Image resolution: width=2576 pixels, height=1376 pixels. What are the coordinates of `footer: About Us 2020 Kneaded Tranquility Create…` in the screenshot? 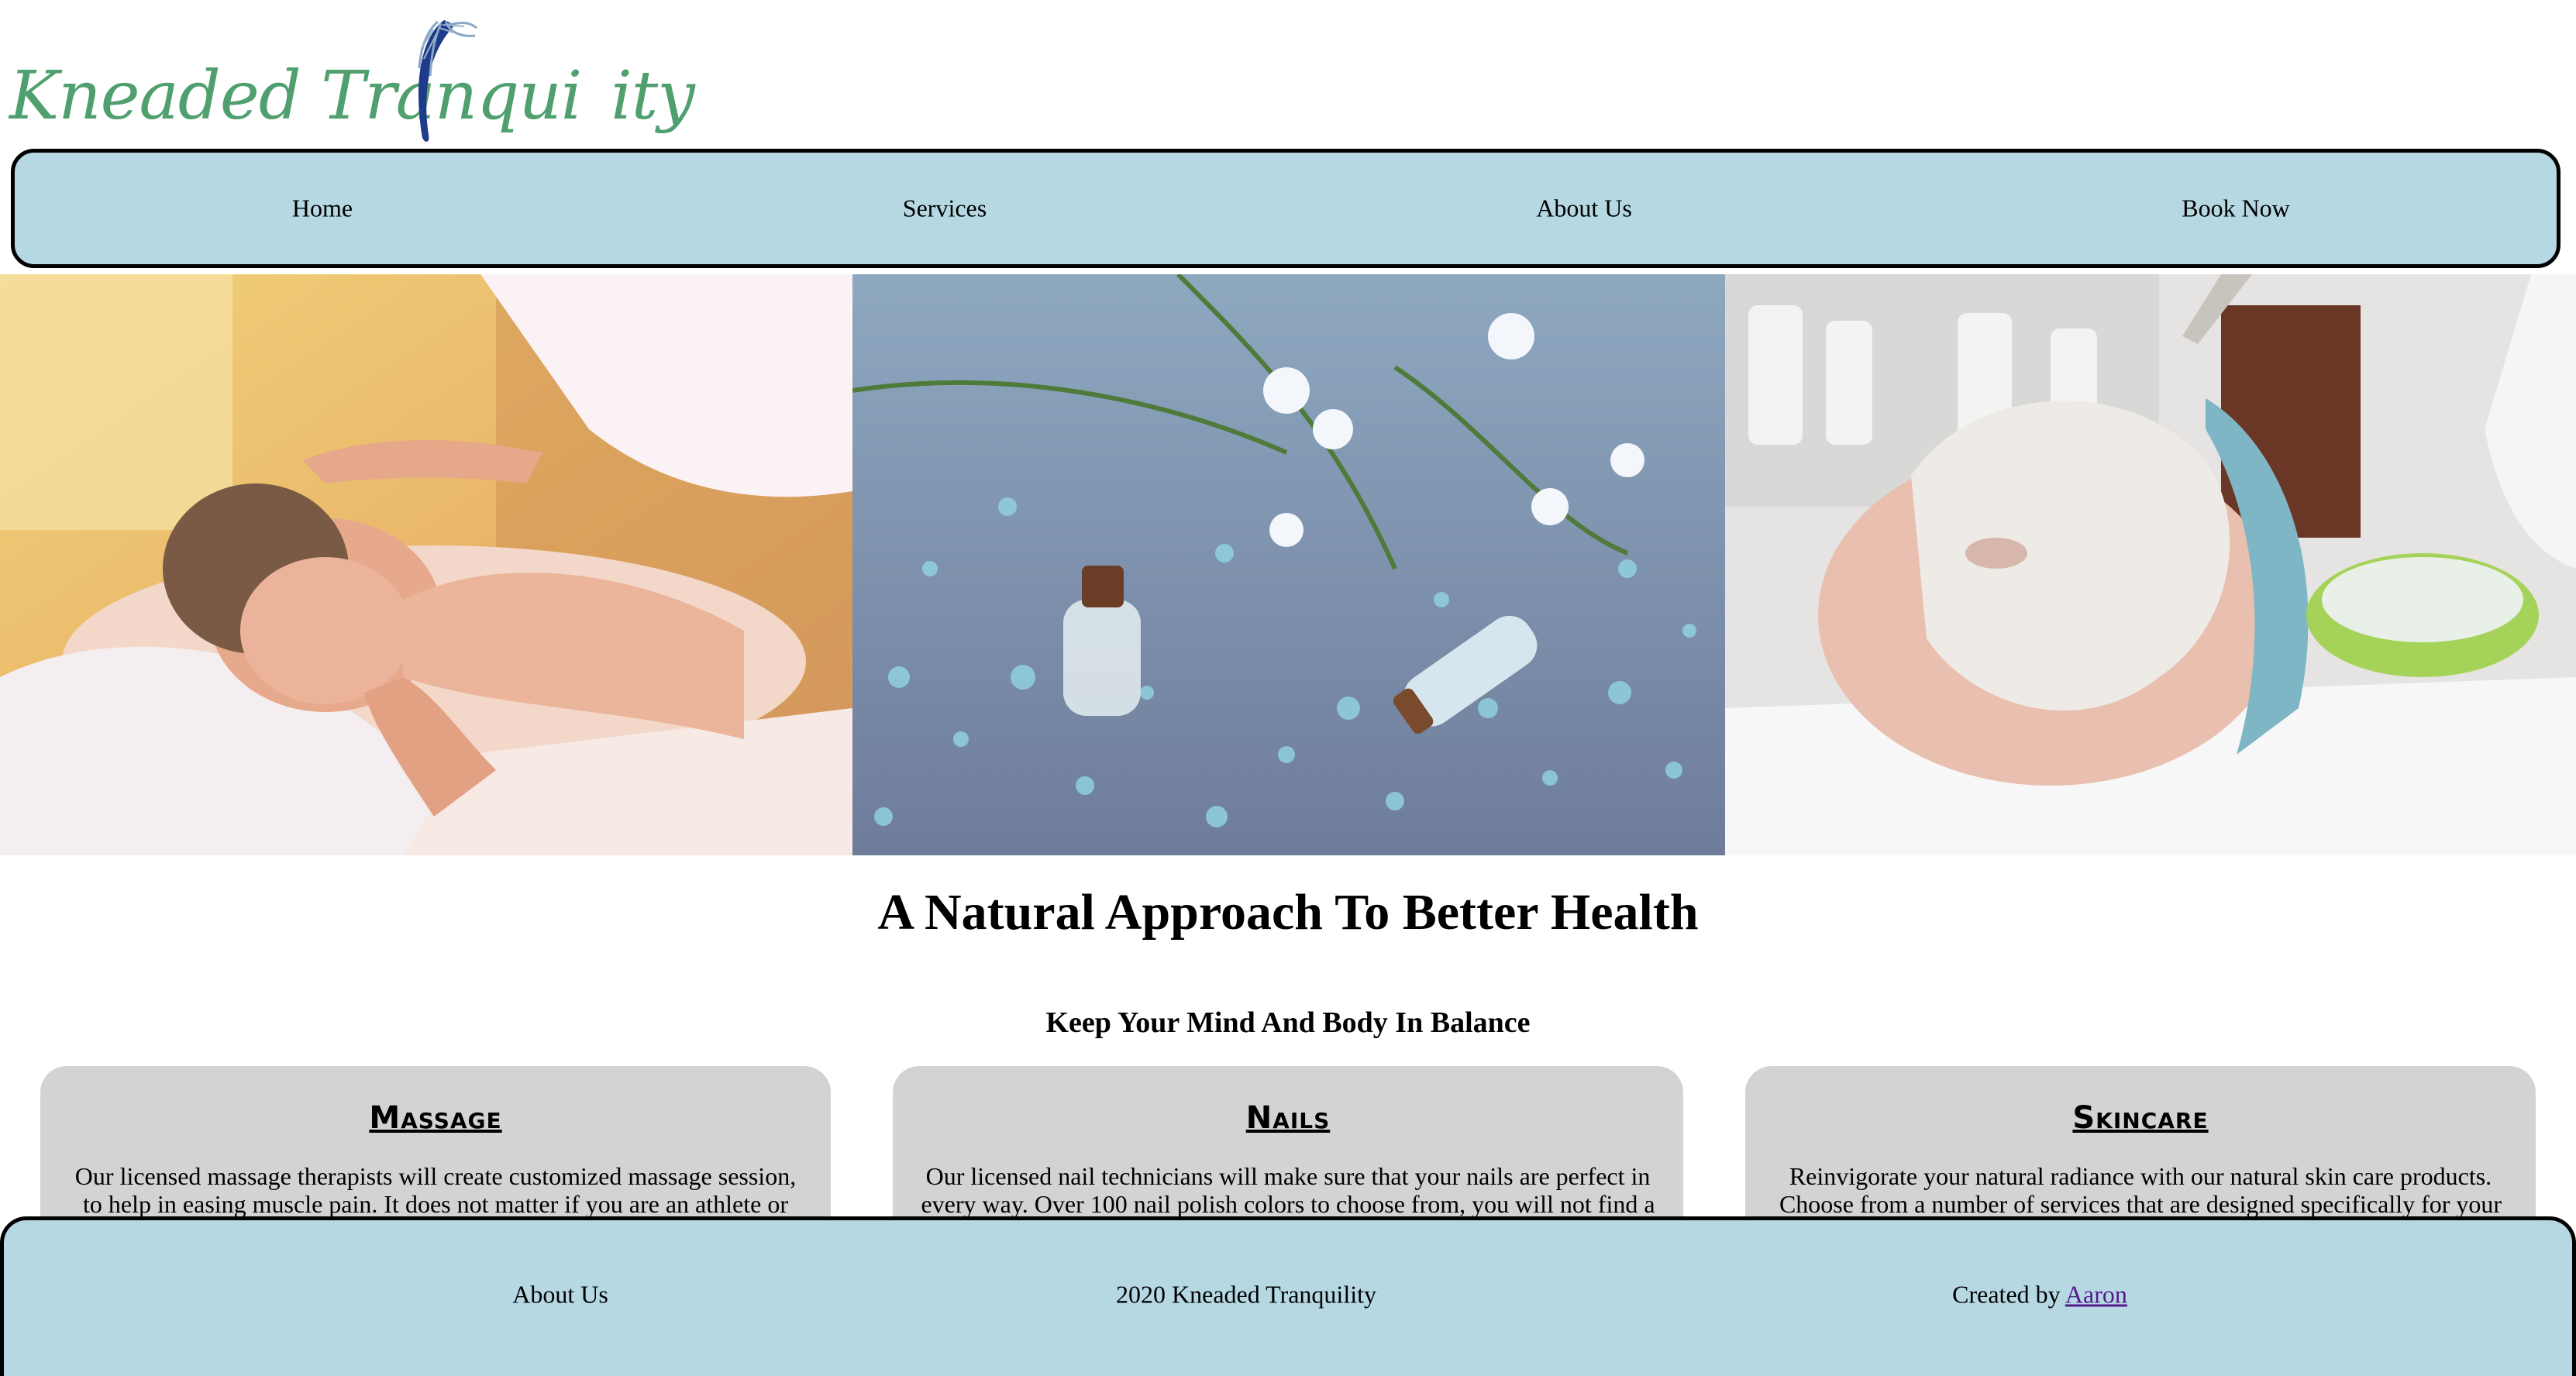 It's located at (1288, 1296).